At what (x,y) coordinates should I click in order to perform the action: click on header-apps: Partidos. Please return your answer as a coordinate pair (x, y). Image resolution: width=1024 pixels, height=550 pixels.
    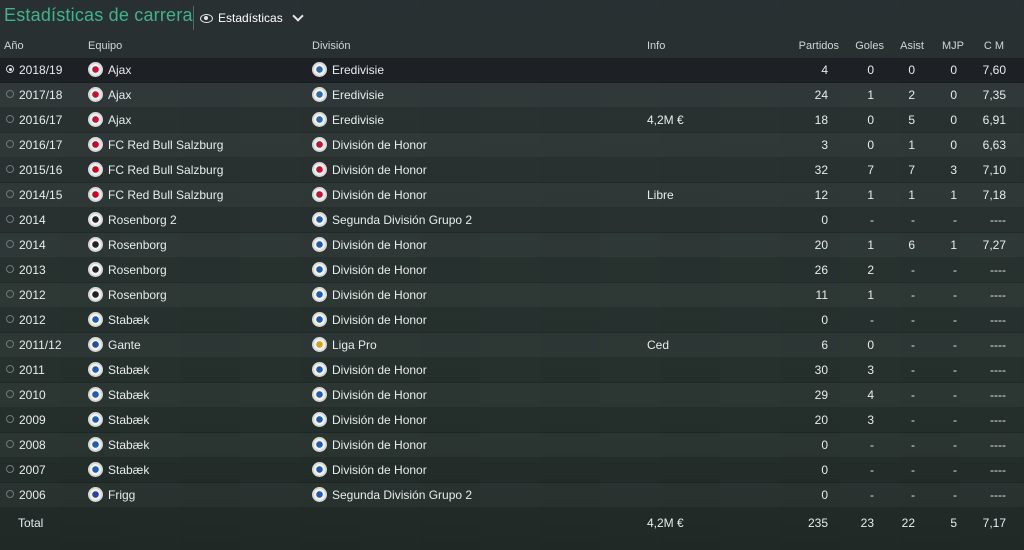
    Looking at the image, I should click on (819, 46).